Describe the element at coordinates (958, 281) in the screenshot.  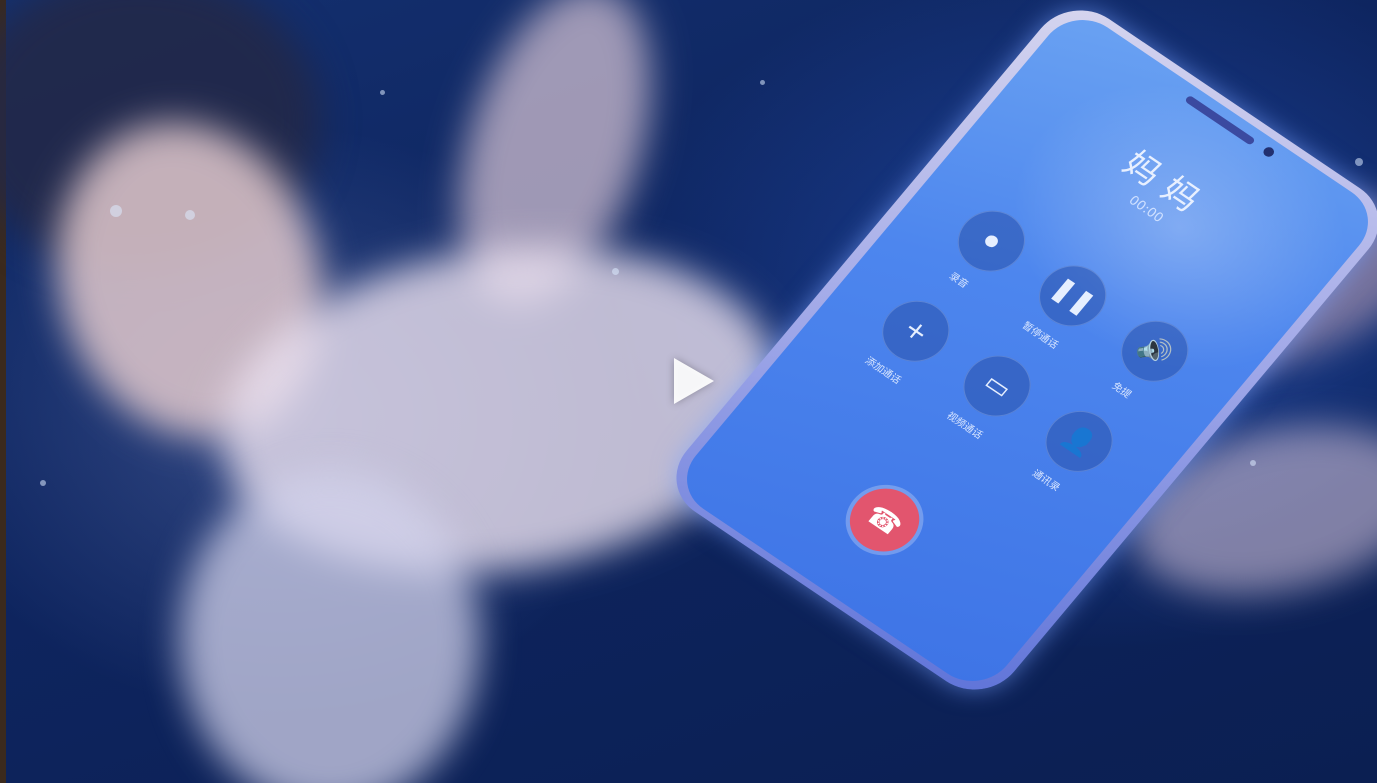
I see `record-label: 录音` at that location.